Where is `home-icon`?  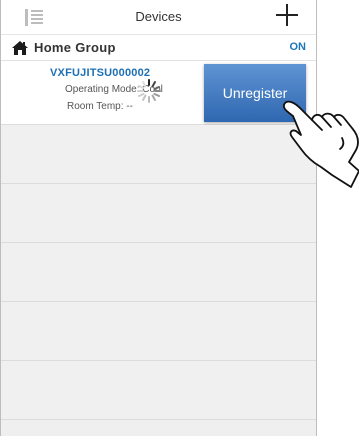
home-icon is located at coordinates (20, 48).